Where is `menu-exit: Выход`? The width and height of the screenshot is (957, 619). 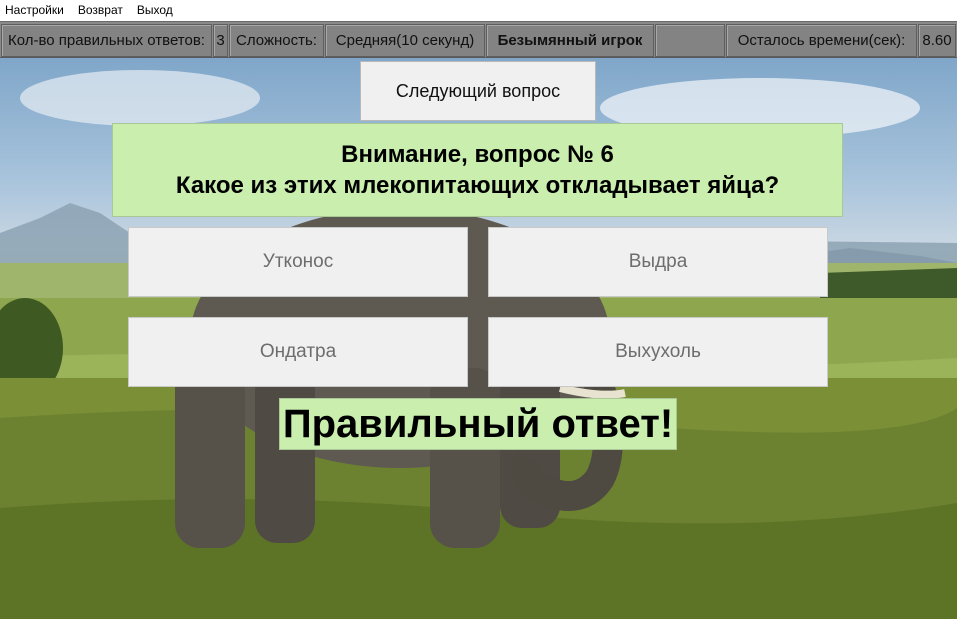
menu-exit: Выход is located at coordinates (155, 10).